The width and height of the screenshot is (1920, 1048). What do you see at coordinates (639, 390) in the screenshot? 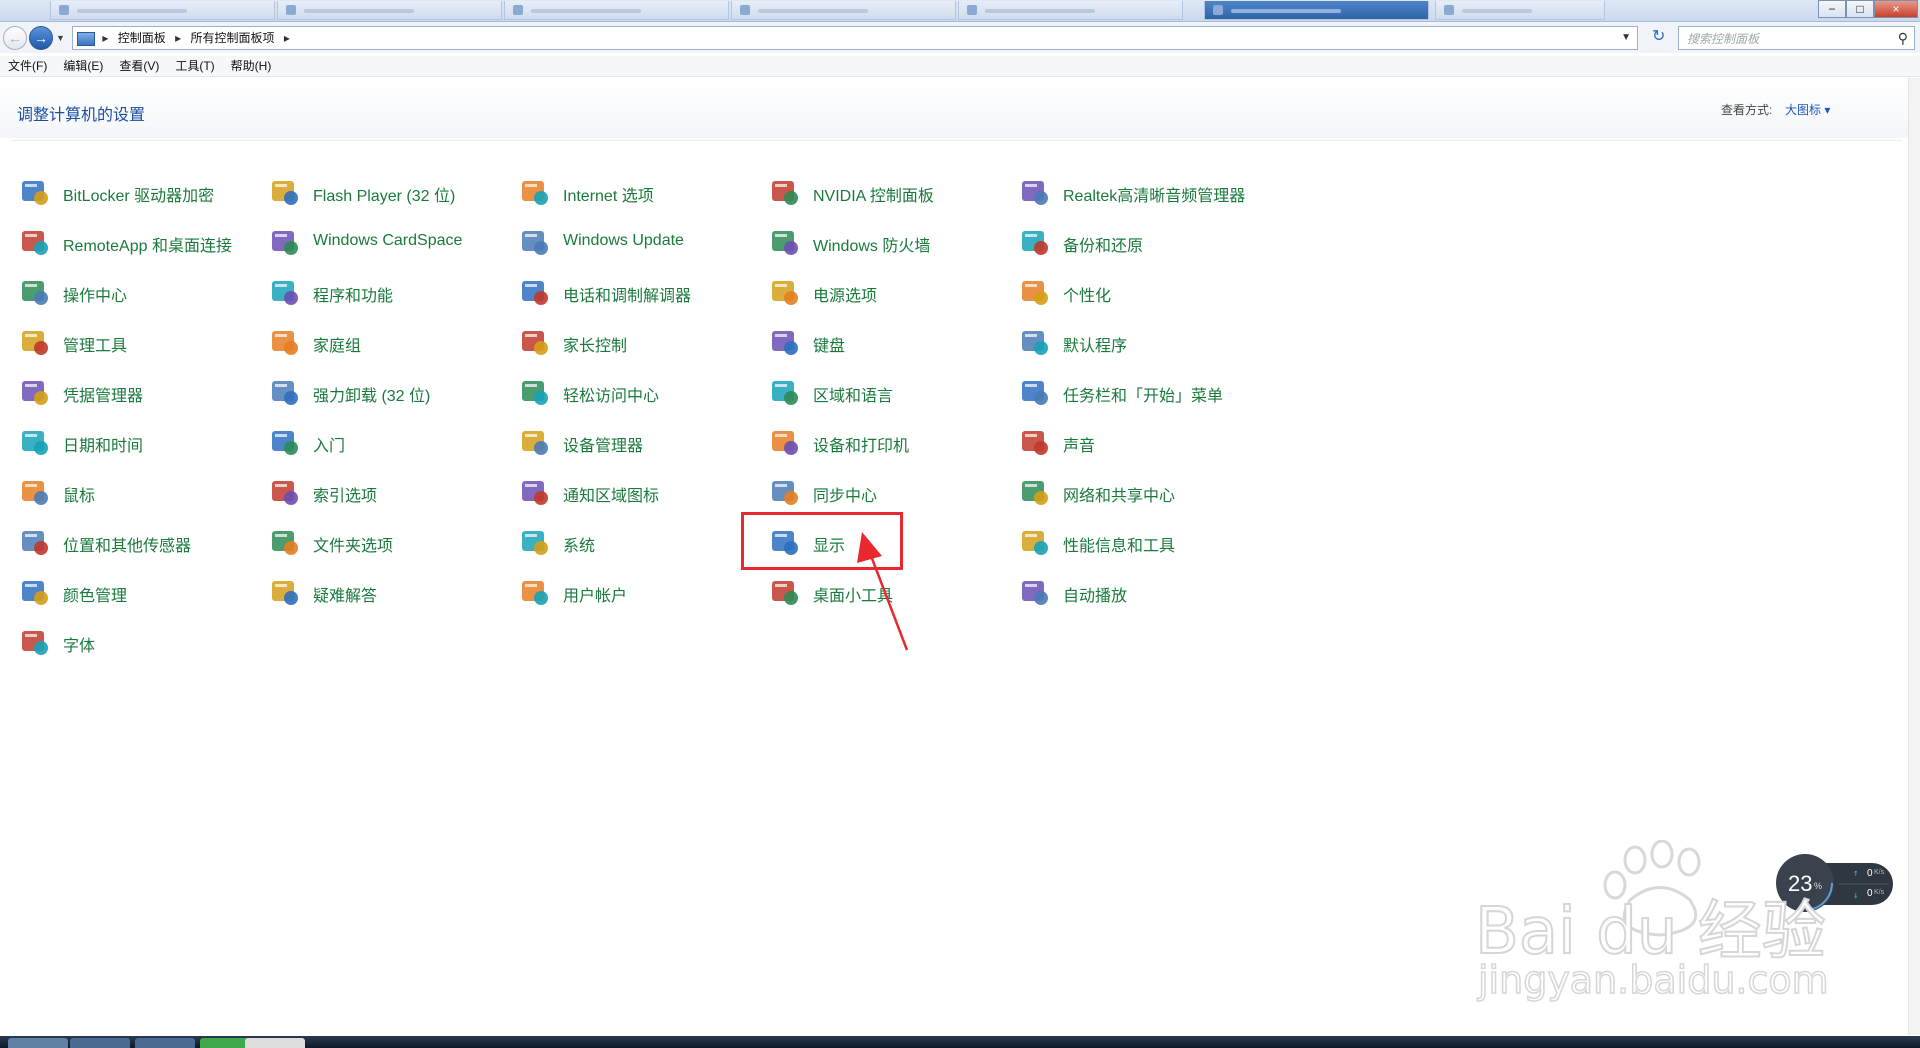
I see `control-panel-item: 轻松访问中心` at bounding box center [639, 390].